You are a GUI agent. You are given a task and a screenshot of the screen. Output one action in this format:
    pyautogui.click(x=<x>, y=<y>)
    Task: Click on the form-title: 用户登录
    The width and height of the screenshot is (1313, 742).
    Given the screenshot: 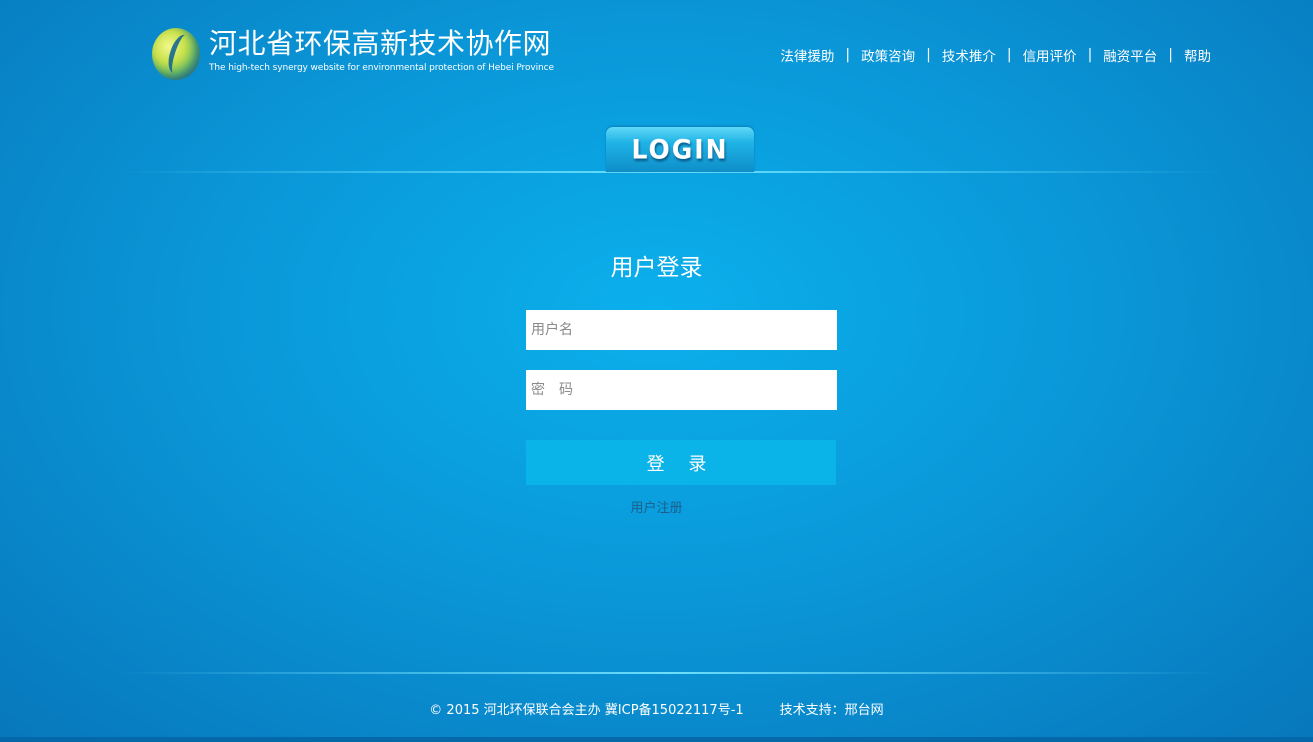 What is the action you would take?
    pyautogui.click(x=656, y=268)
    